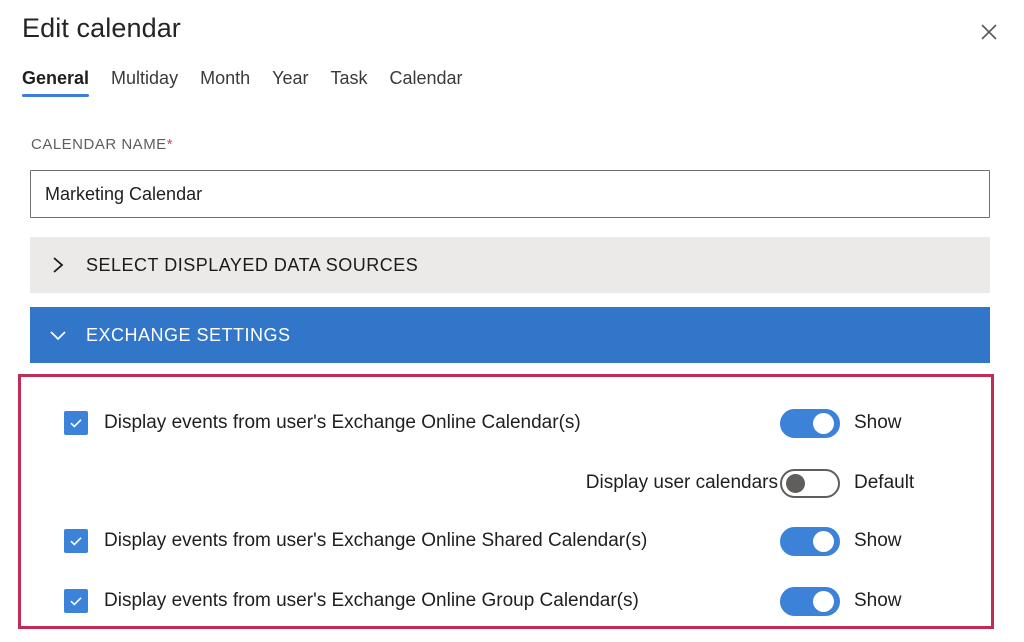 This screenshot has width=1024, height=642. What do you see at coordinates (878, 540) in the screenshot?
I see `toggle-shared-calendars-state: Show` at bounding box center [878, 540].